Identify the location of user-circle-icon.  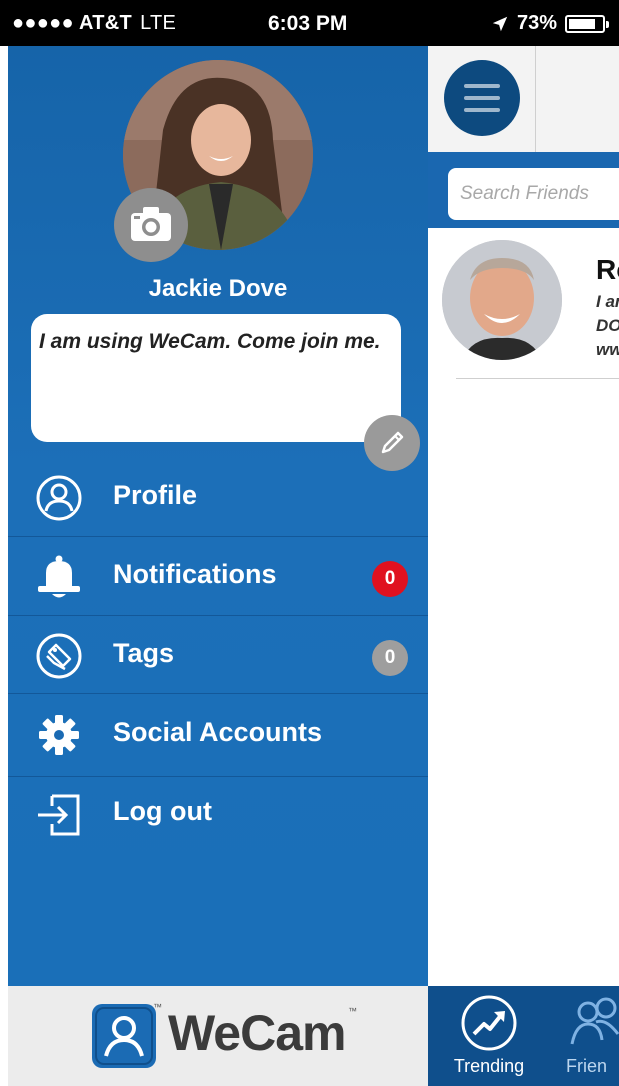
(59, 498).